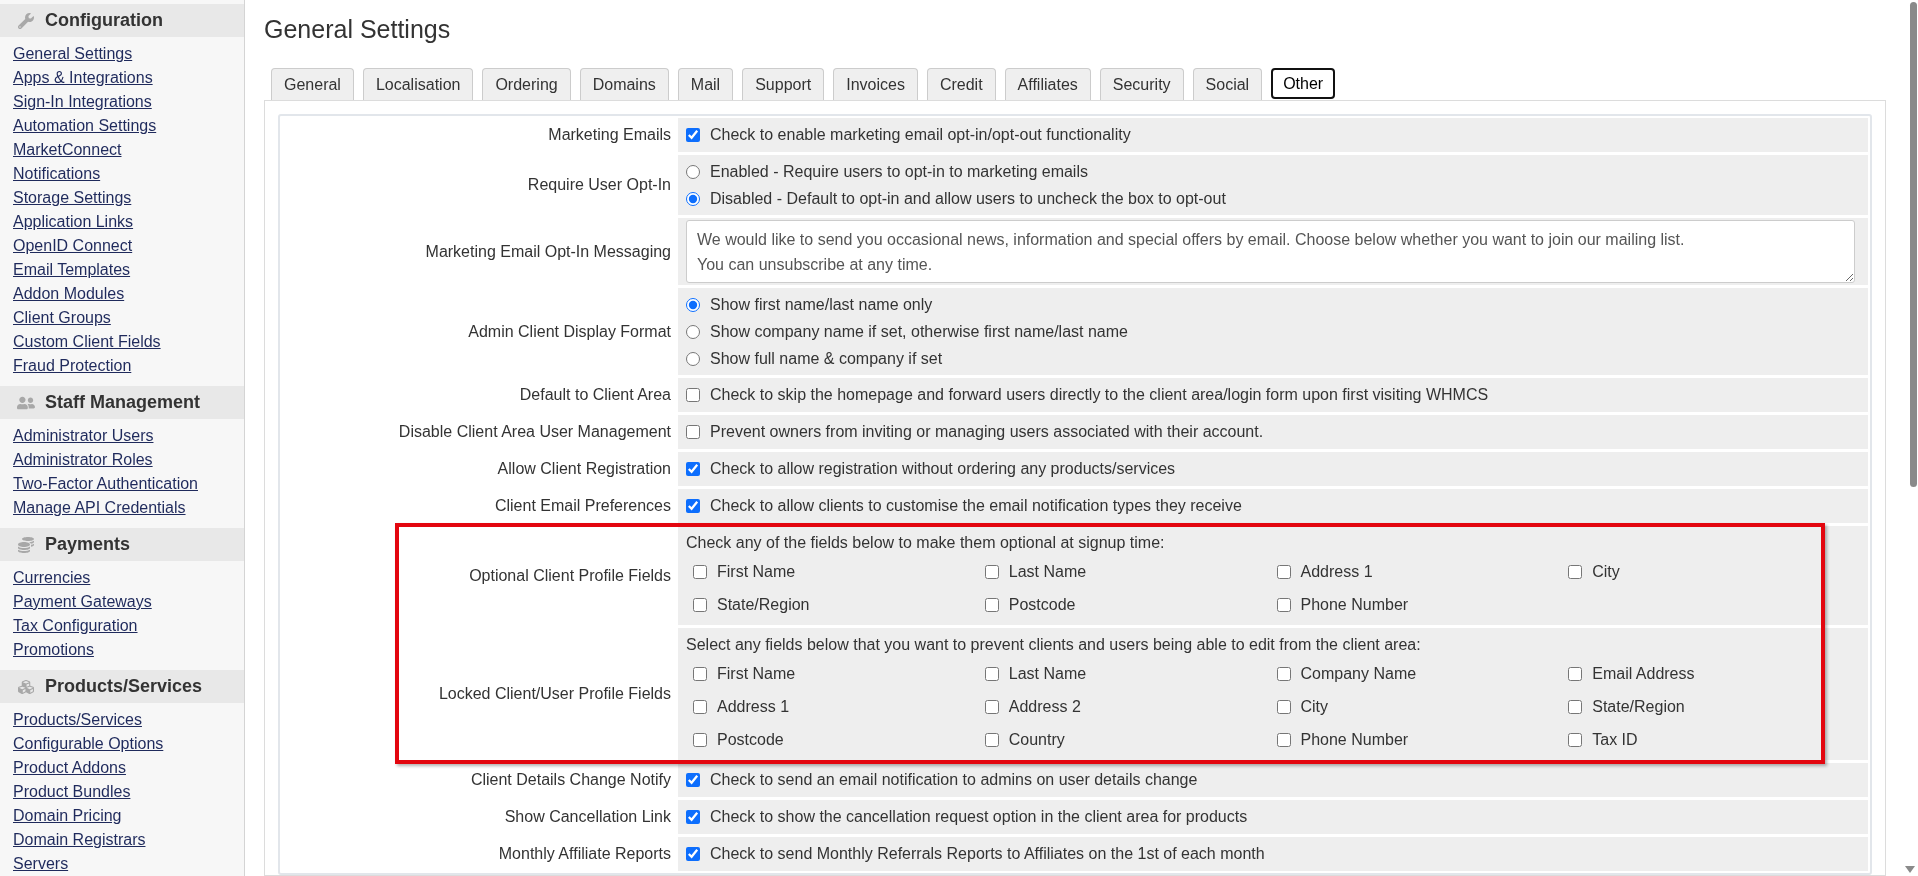 The width and height of the screenshot is (1918, 876). Describe the element at coordinates (79, 840) in the screenshot. I see `sidebar-link: Domain Registrars` at that location.